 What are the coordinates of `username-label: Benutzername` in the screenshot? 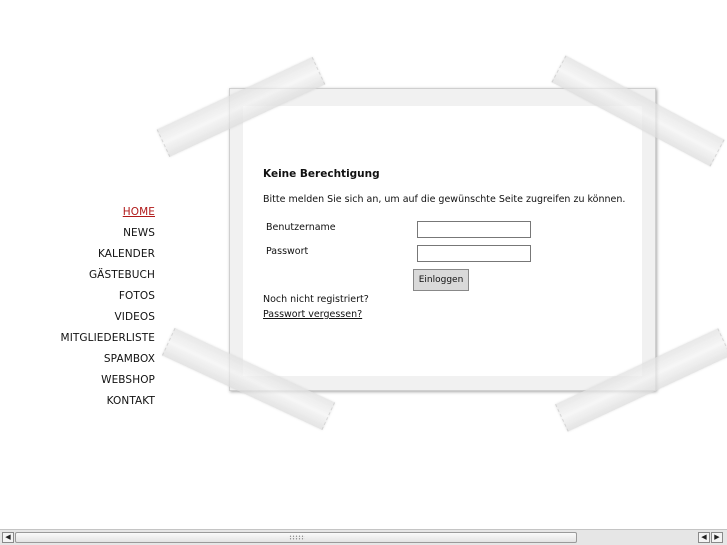 It's located at (301, 227).